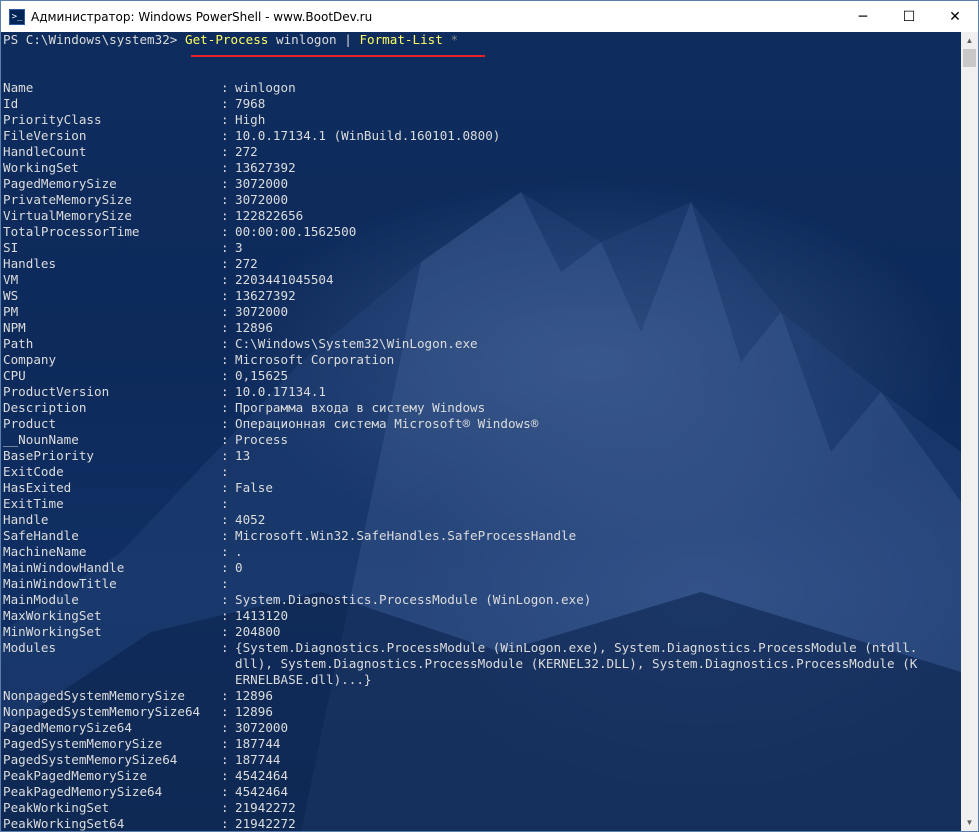  Describe the element at coordinates (45, 135) in the screenshot. I see `property-name: FileVersion` at that location.